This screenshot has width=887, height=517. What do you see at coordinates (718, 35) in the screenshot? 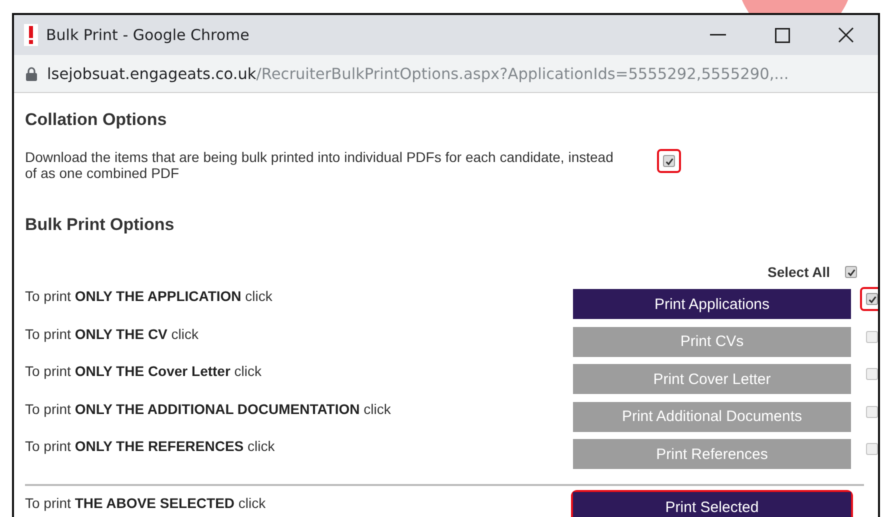
I see `minimize-icon` at bounding box center [718, 35].